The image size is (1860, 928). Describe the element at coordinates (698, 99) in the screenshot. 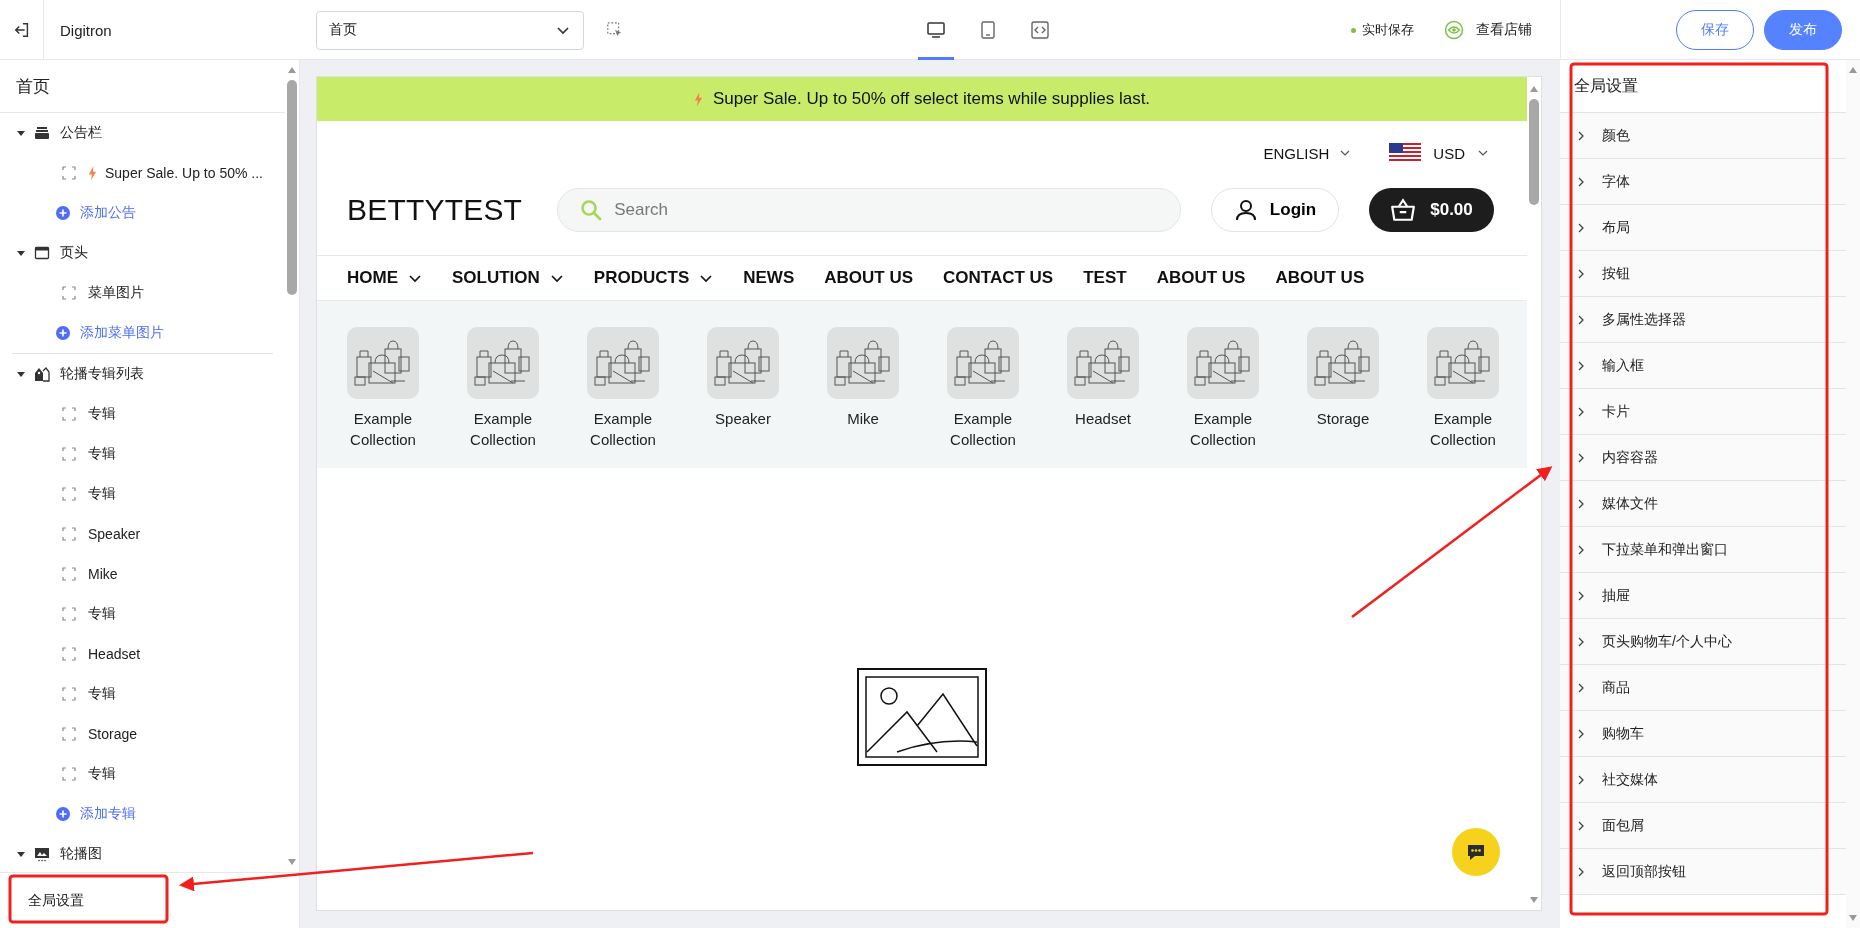

I see `lightning-icon` at that location.